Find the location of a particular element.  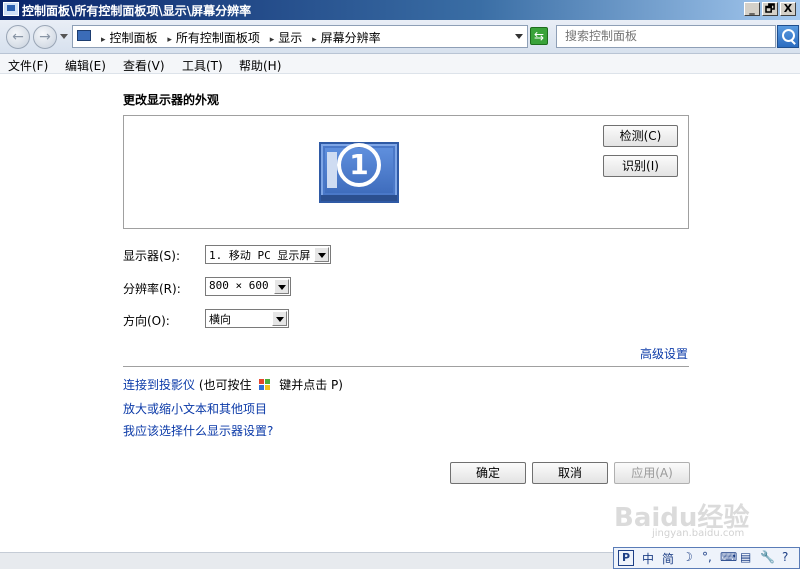

ime-logo-icon: P is located at coordinates (626, 558).